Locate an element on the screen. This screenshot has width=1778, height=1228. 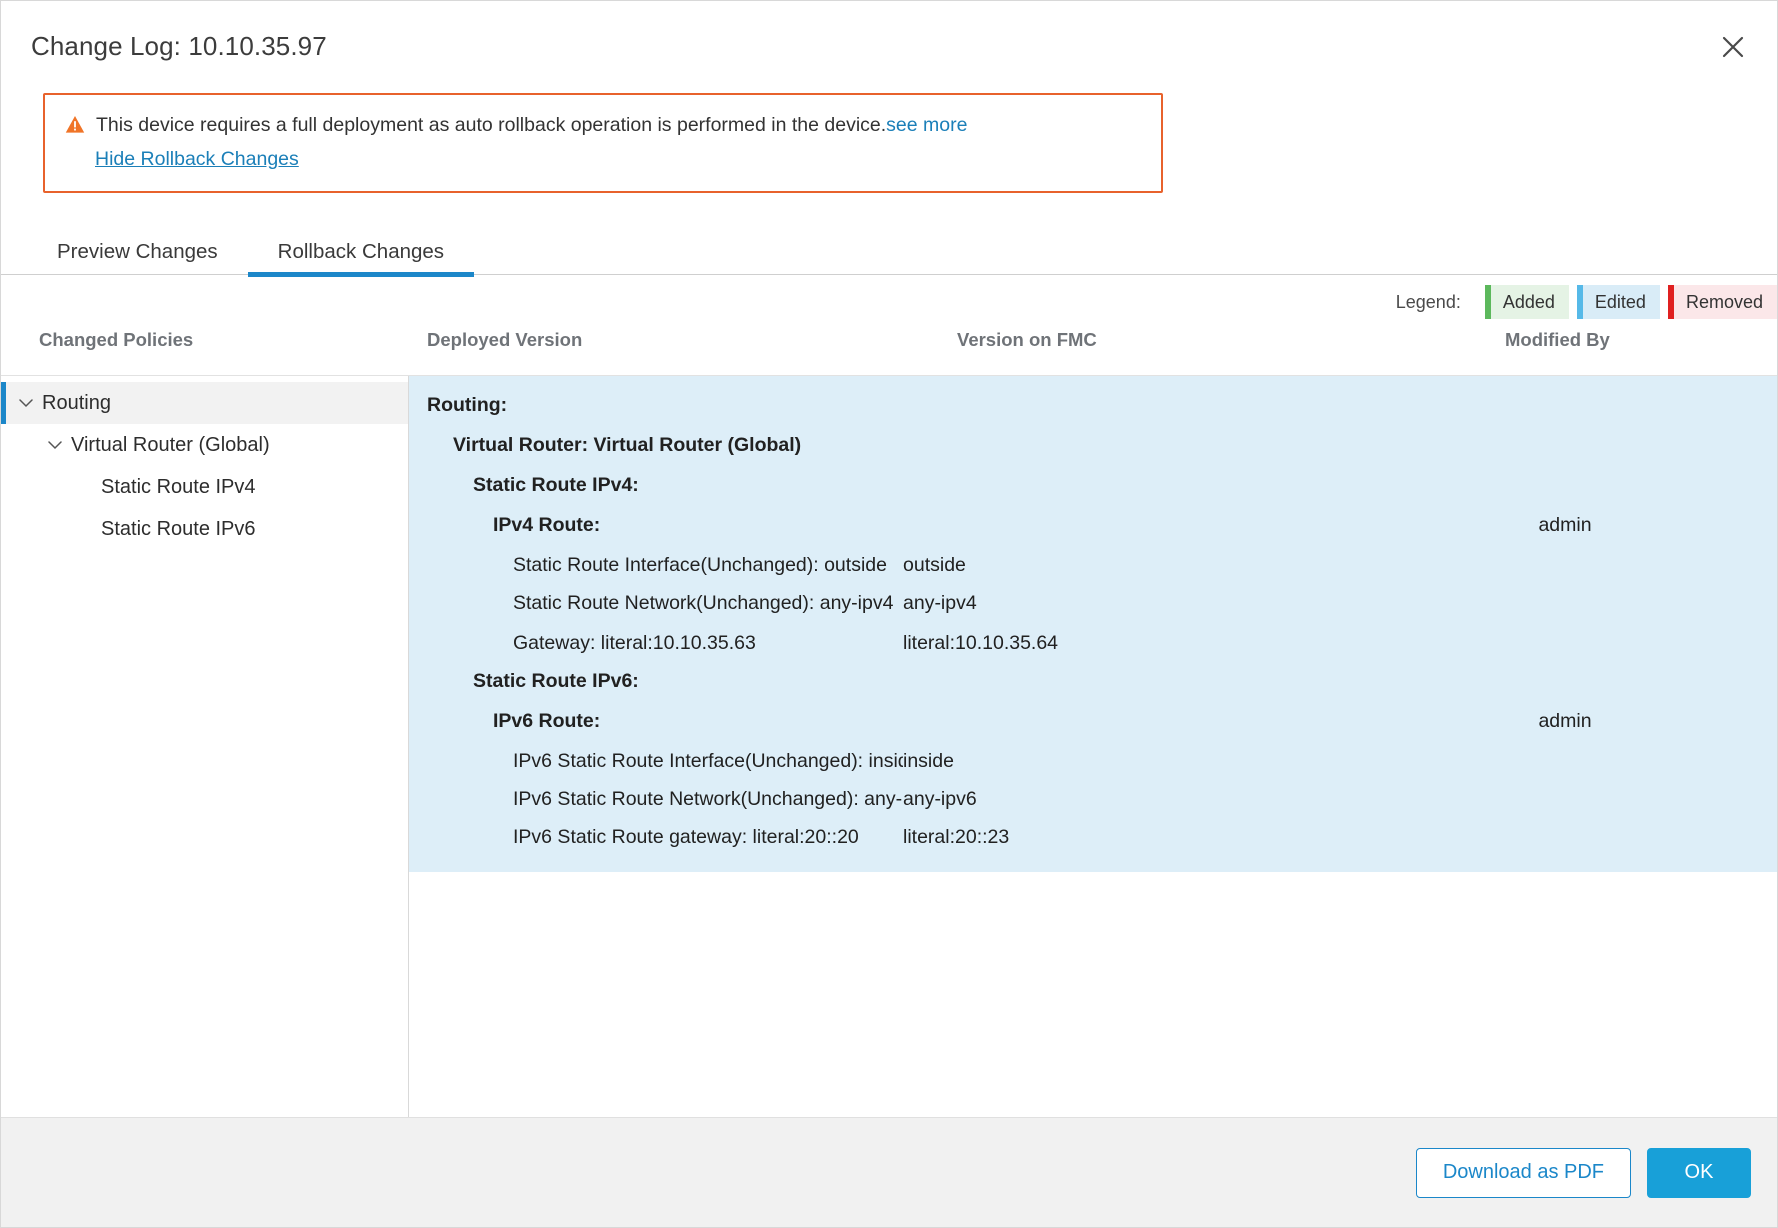
deployed-value: IPv4 Route: is located at coordinates (547, 525).